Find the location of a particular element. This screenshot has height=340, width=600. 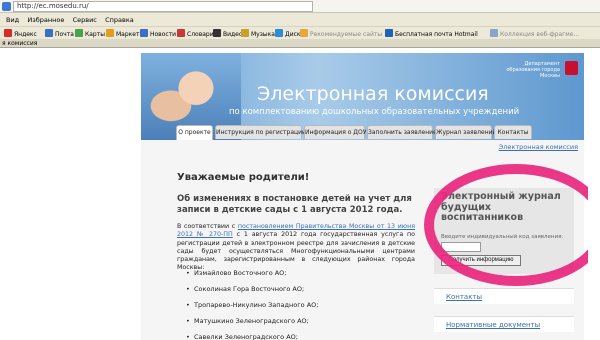

tab-about: О проекте is located at coordinates (194, 132).